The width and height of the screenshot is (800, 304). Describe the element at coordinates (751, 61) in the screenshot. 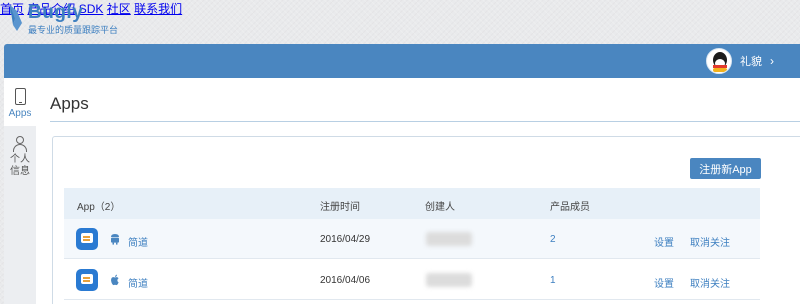

I see `user-name: 礼貌` at that location.